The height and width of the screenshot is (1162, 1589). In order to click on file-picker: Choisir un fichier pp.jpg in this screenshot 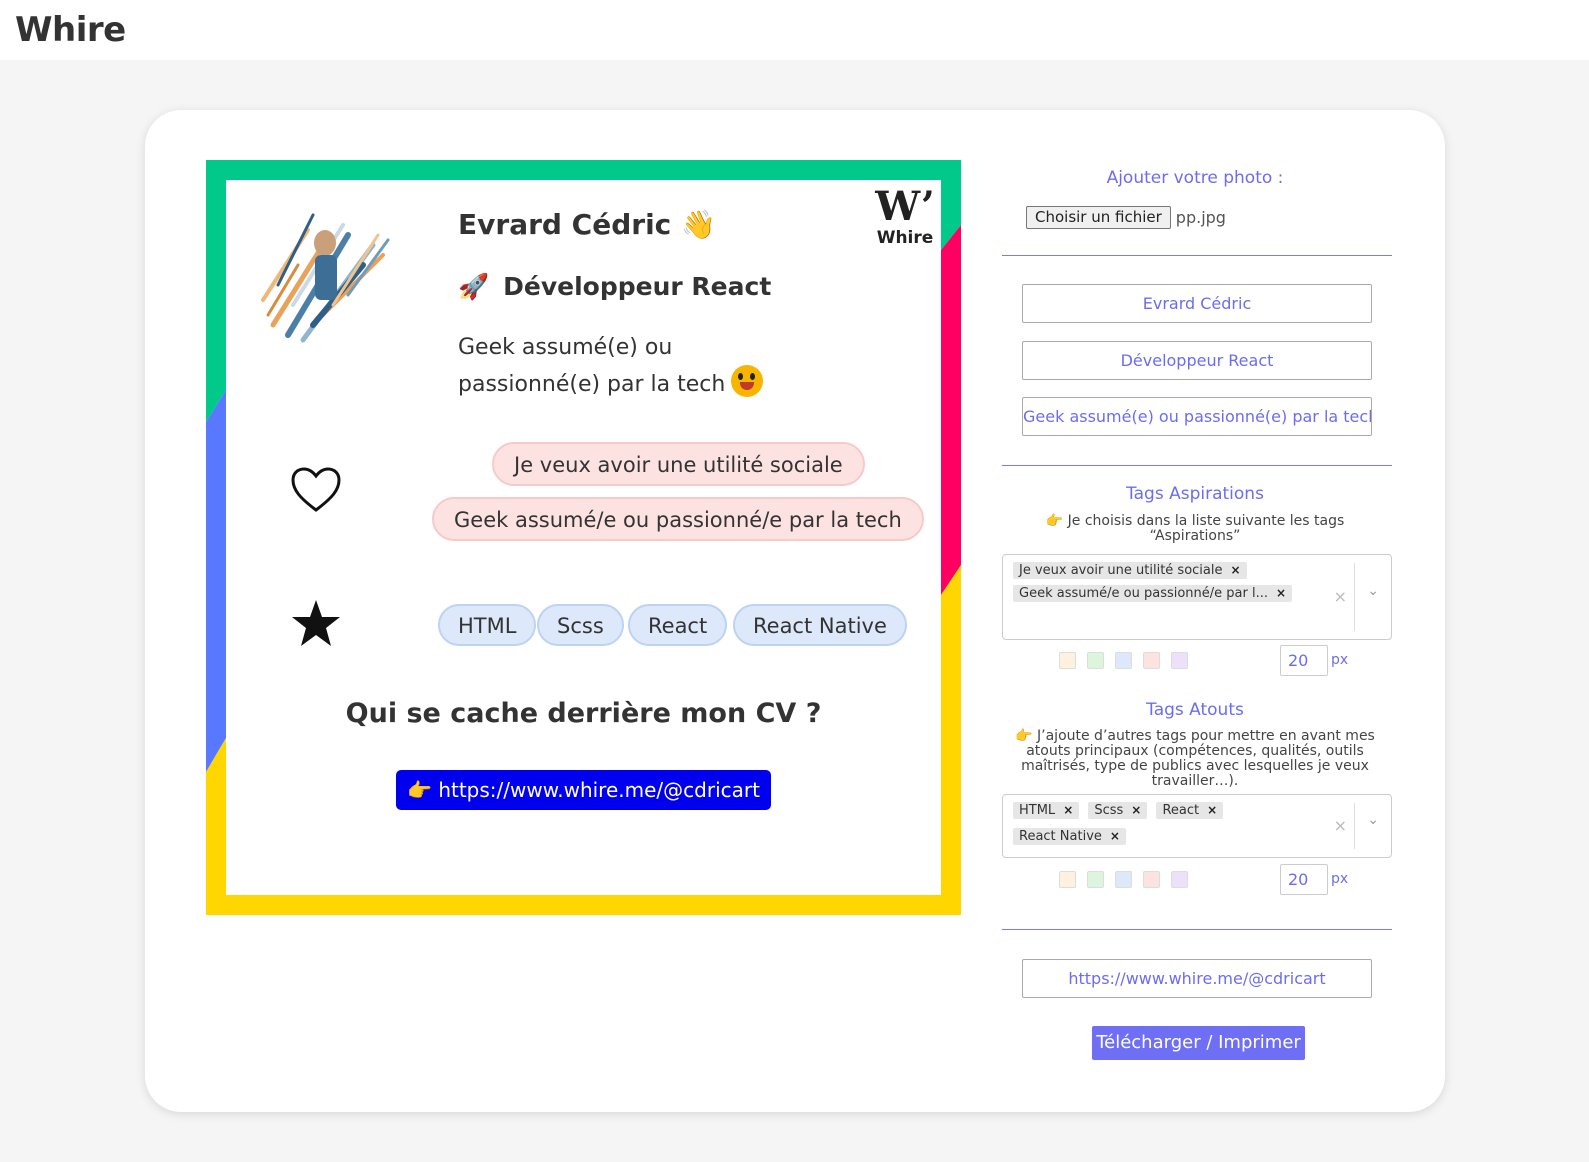, I will do `click(1126, 217)`.